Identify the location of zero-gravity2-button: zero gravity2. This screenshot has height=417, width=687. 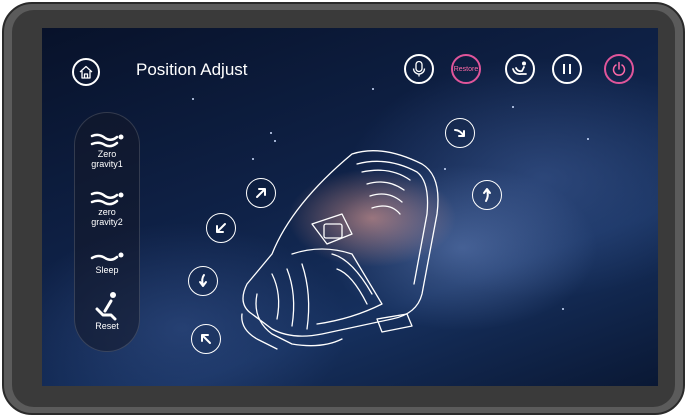
(107, 208).